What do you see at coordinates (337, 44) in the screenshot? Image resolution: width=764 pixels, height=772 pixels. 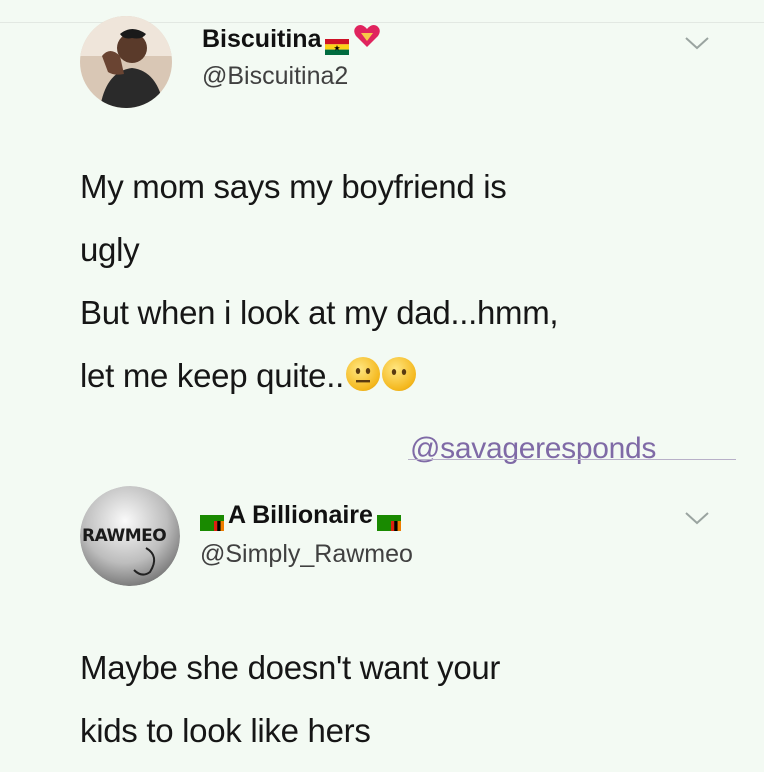 I see `ghana-flag-icon` at bounding box center [337, 44].